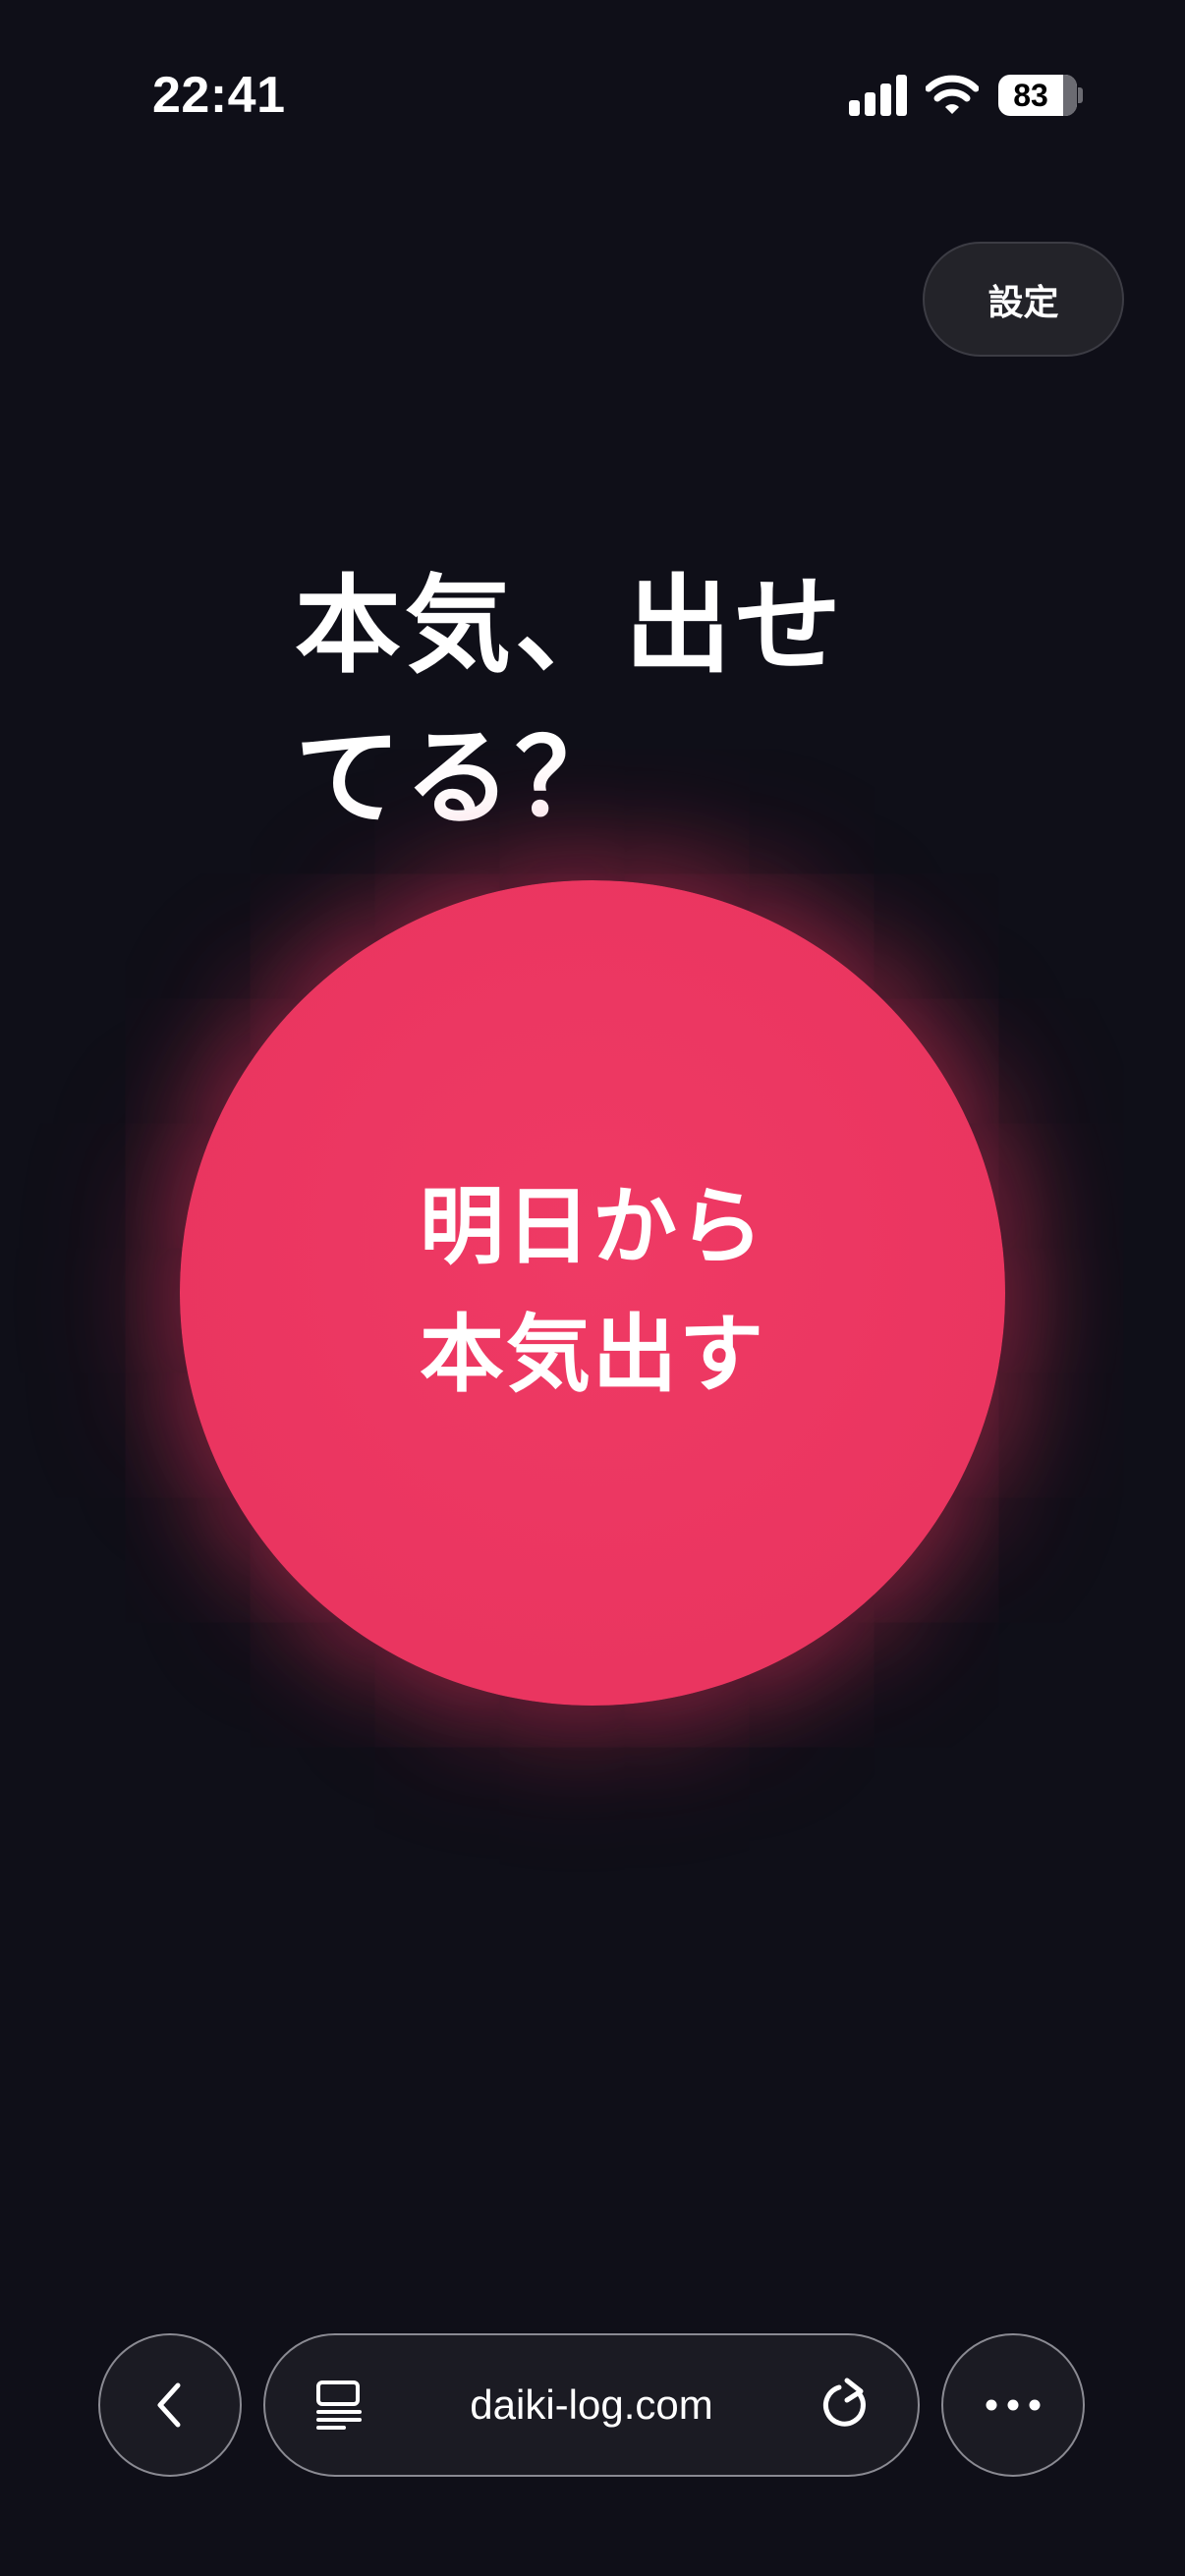  I want to click on more-icon, so click(1014, 2405).